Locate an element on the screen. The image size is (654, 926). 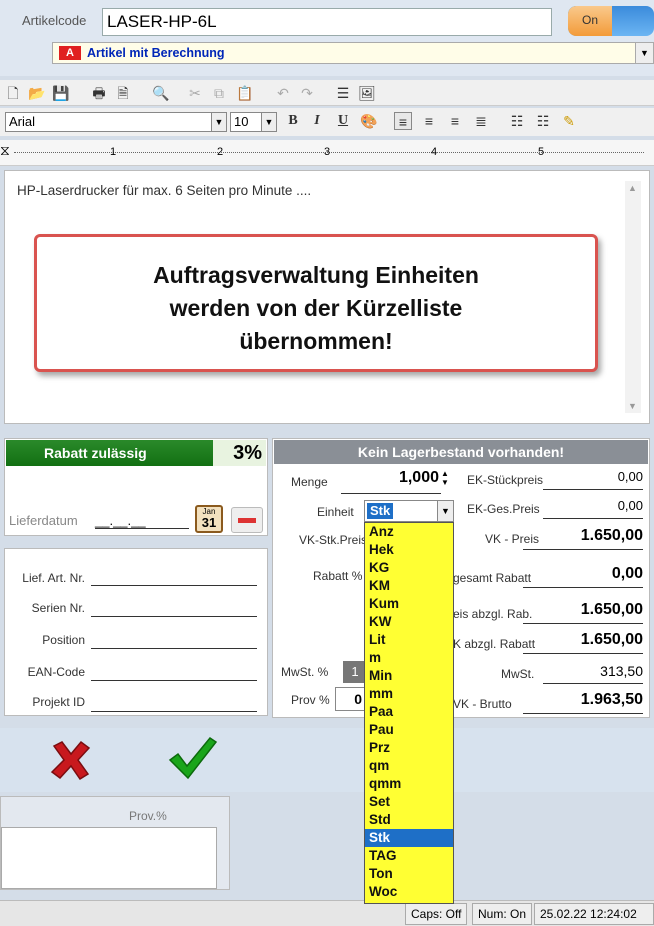
delivery-date-input: __.__.__ is located at coordinates (142, 521).